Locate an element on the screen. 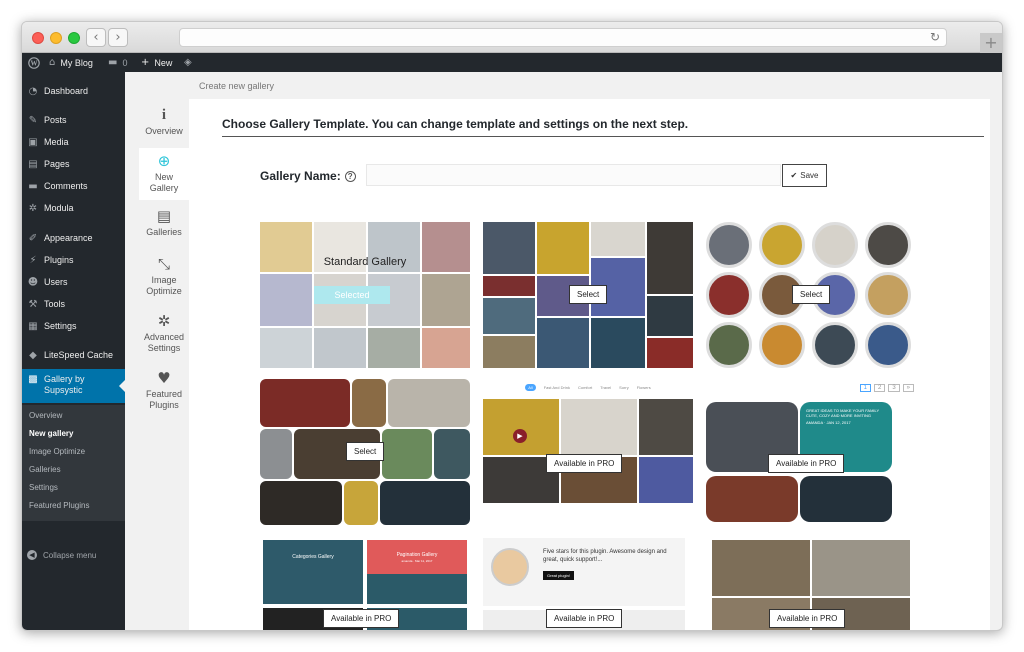  reload-icon: ↻ is located at coordinates (935, 37).